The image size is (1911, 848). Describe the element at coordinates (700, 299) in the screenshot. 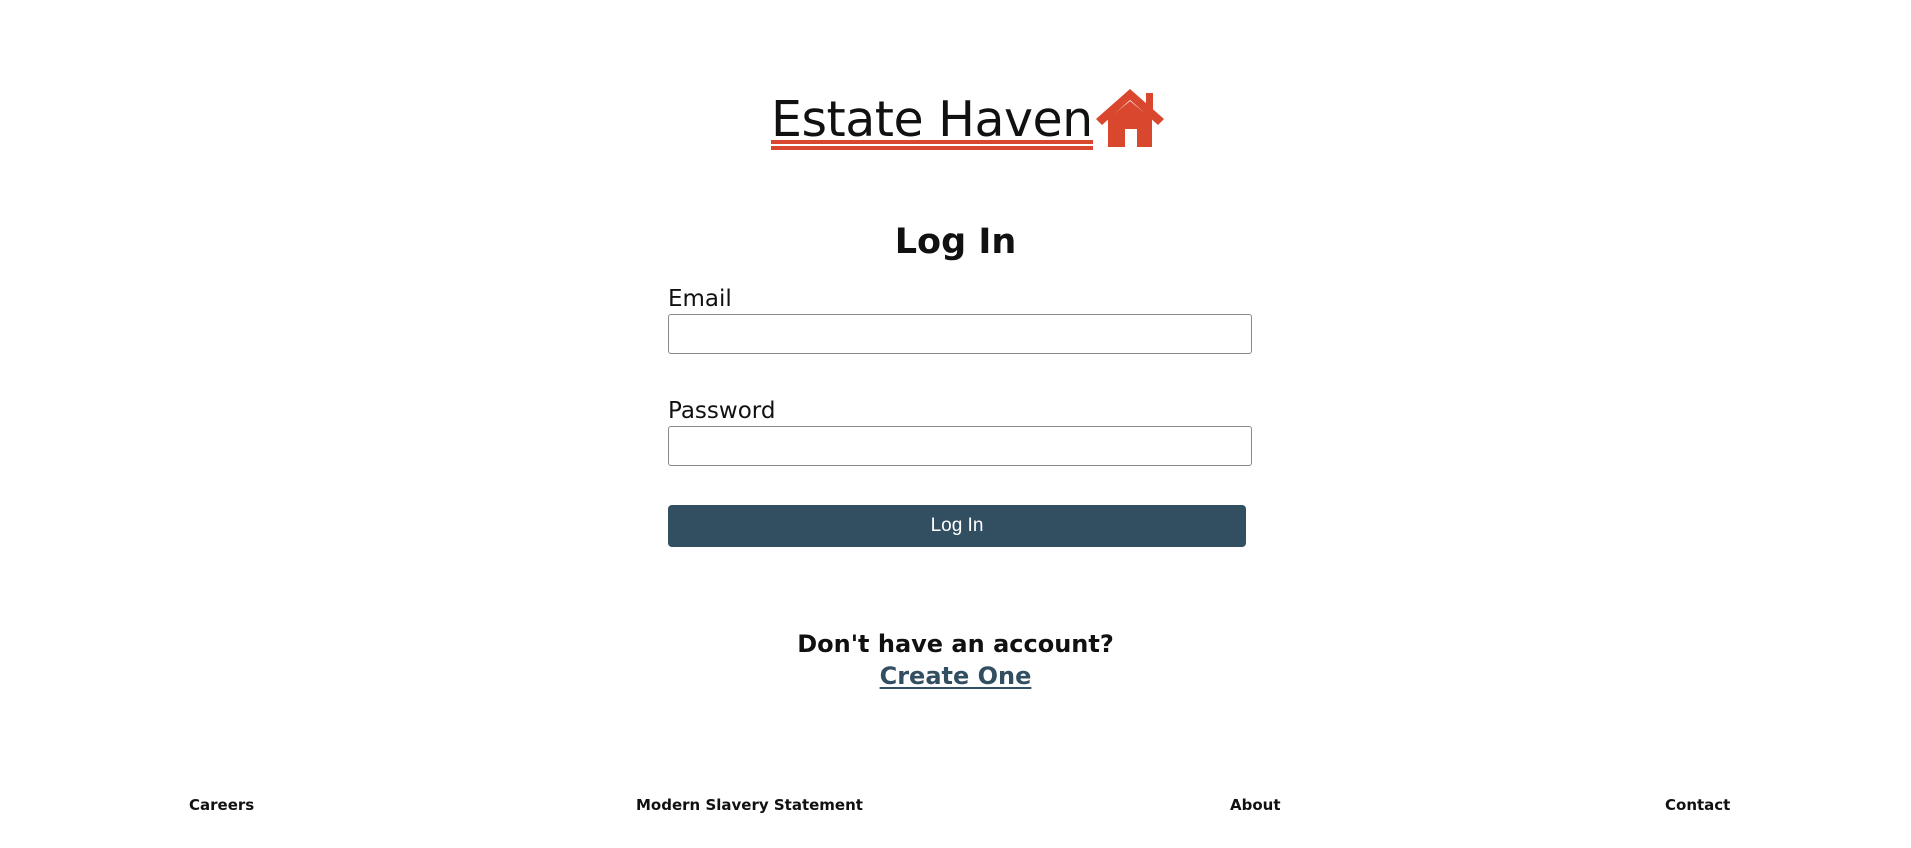

I see `email-label: Email` at that location.